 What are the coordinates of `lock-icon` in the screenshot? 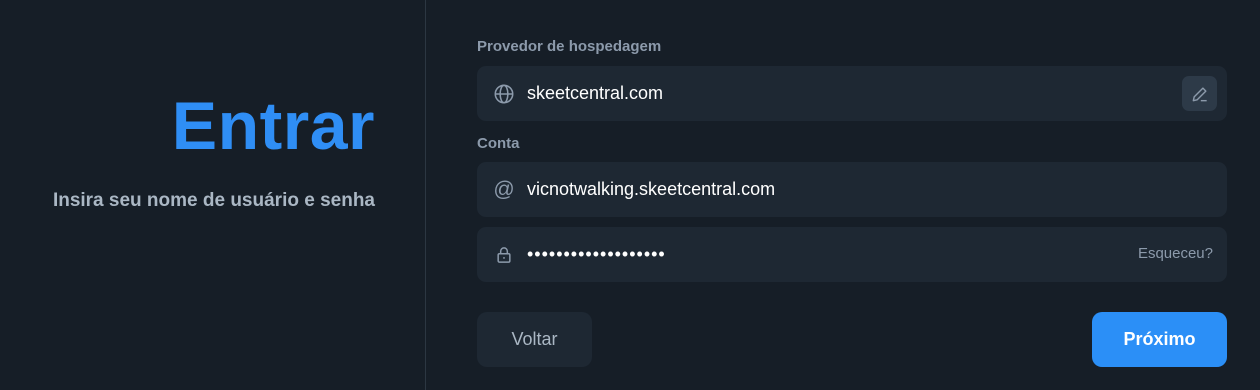 It's located at (504, 255).